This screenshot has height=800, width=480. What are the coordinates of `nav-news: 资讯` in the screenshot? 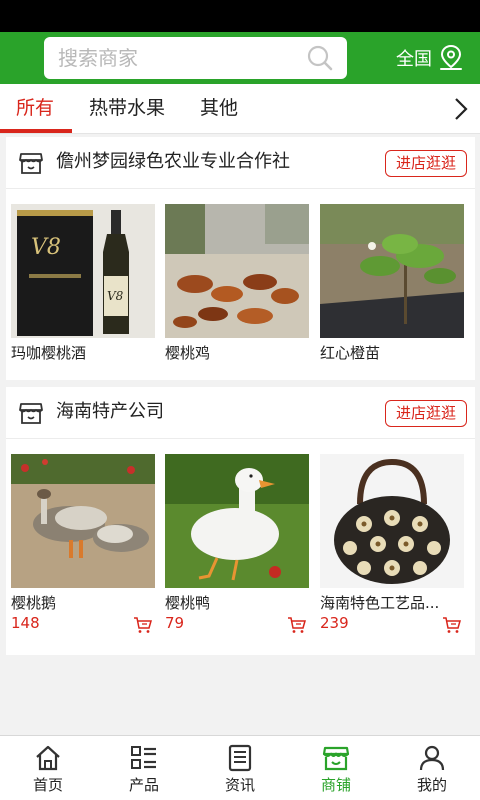 It's located at (240, 768).